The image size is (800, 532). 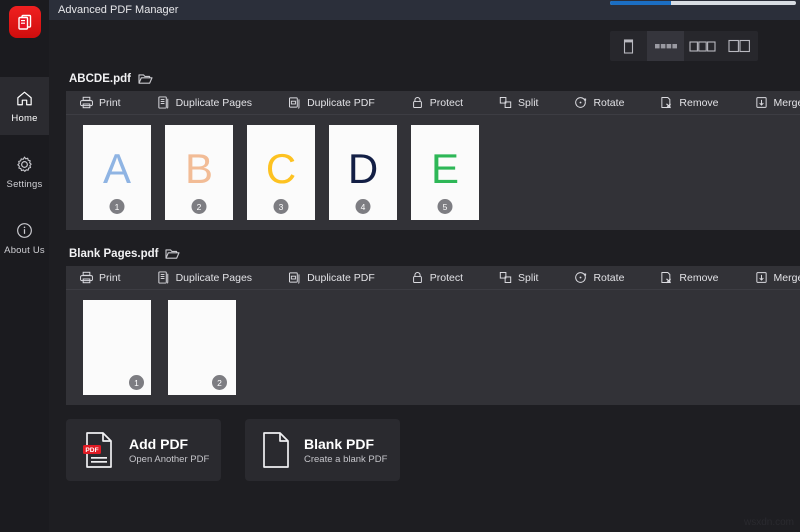 I want to click on three-column-view-button, so click(x=702, y=46).